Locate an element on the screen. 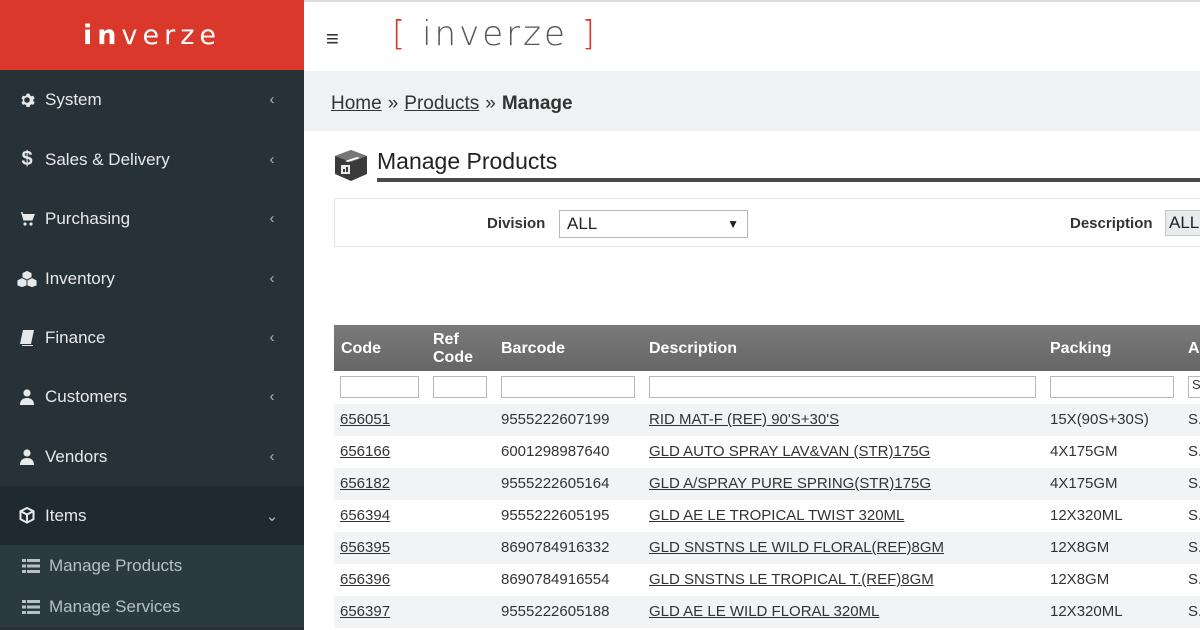  sidebar-item-sales-delivery: $ Sales & Delivery ‹ is located at coordinates (152, 159).